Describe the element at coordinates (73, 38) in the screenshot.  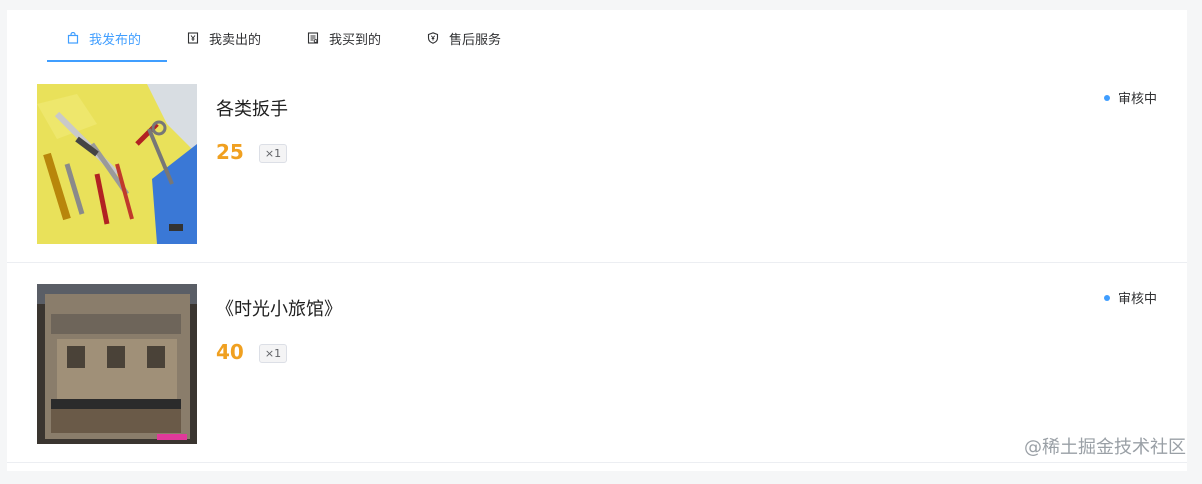
I see `shopping-bag-icon` at that location.